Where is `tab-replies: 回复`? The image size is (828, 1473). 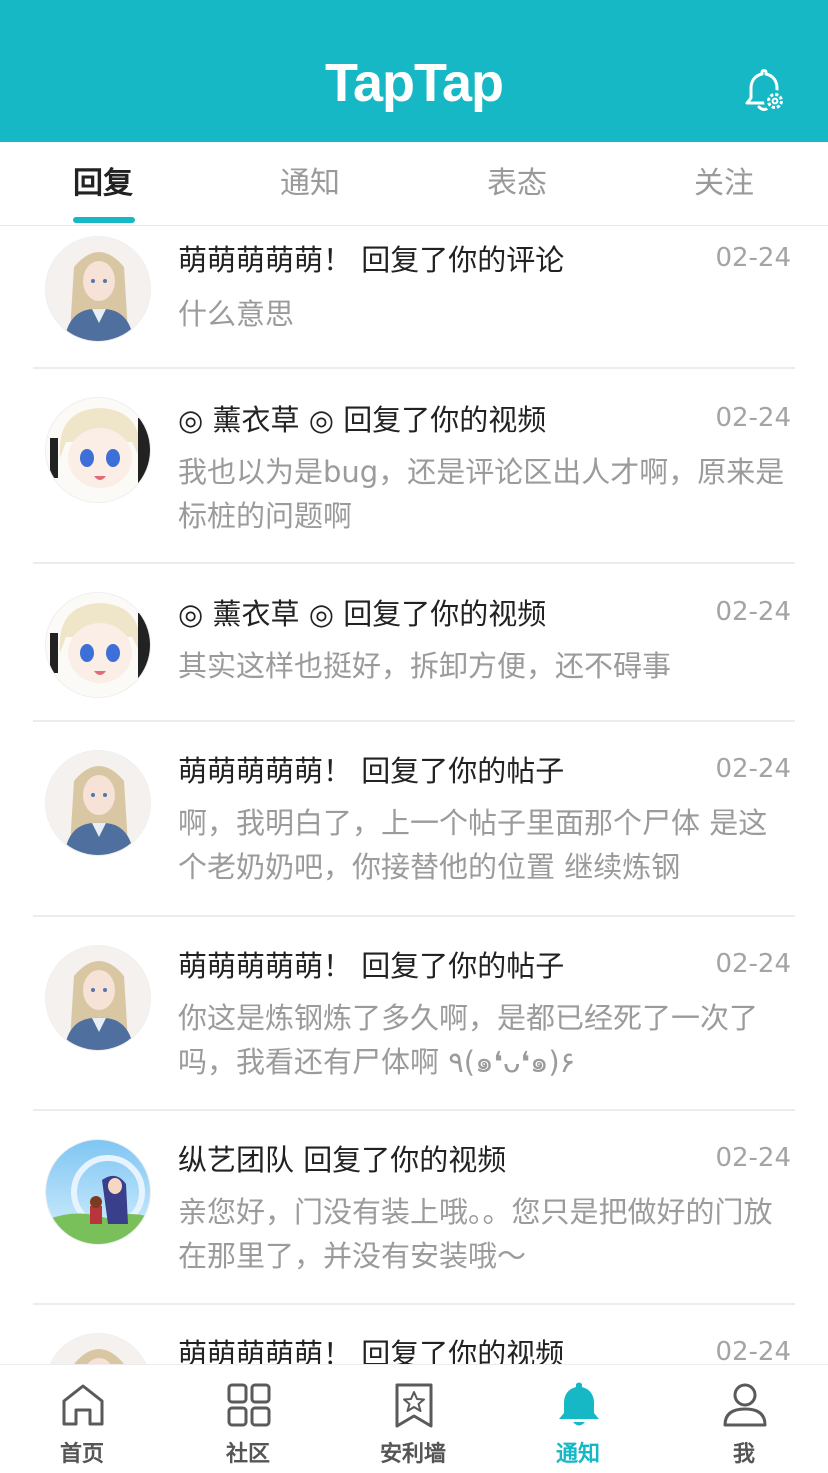 tab-replies: 回复 is located at coordinates (103, 184).